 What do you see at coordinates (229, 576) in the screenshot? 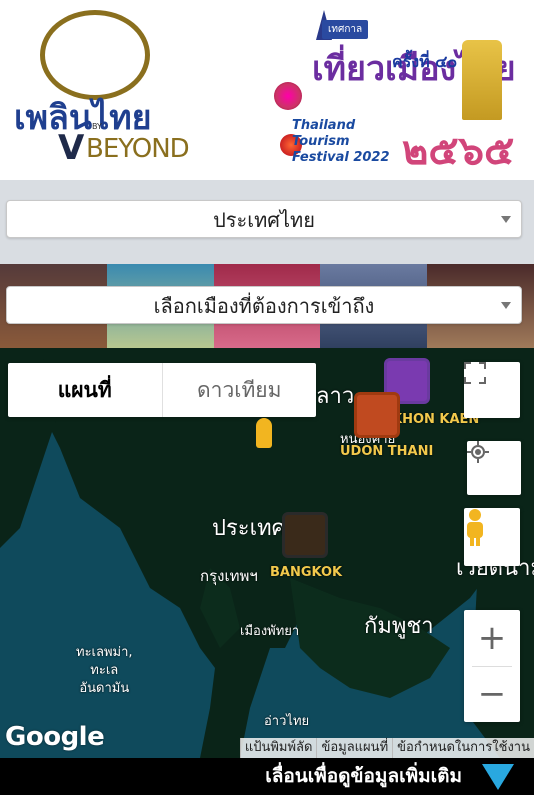
I see `label-bangkok-th: กรุงเทพฯ` at bounding box center [229, 576].